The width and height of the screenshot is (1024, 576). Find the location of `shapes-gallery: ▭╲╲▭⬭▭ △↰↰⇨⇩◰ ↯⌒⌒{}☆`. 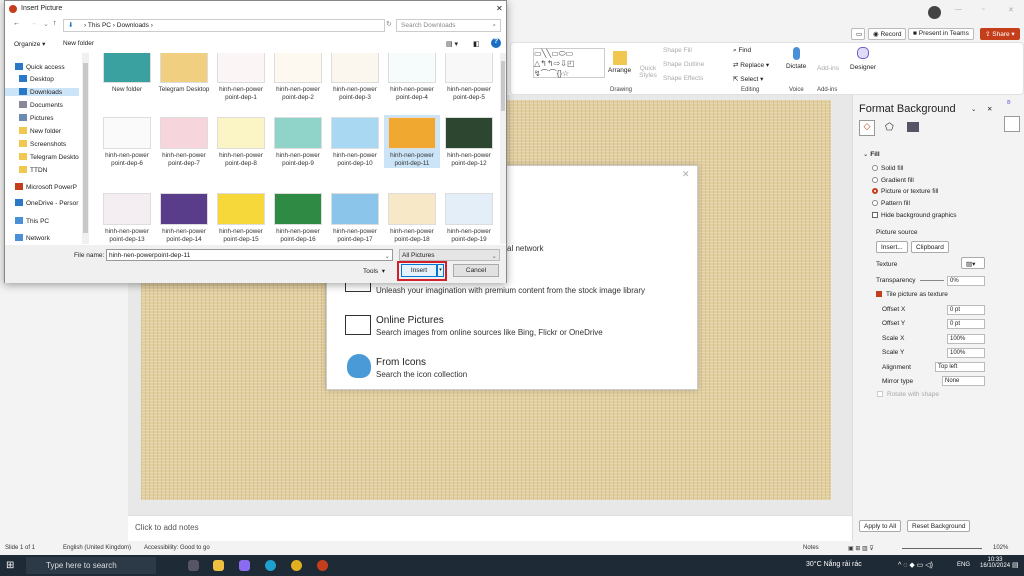

shapes-gallery: ▭╲╲▭⬭▭ △↰↰⇨⇩◰ ↯⌒⌒{}☆ is located at coordinates (569, 63).